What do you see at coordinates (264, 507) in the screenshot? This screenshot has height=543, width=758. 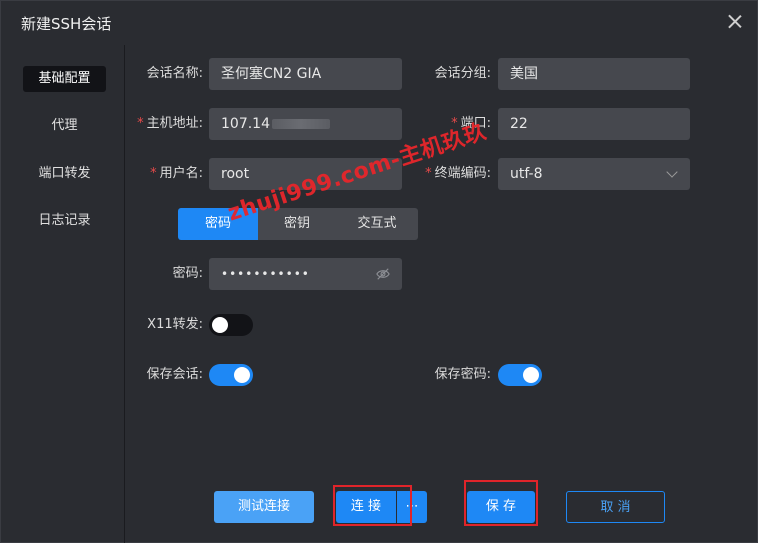 I see `test-connection-button: 测试连接` at bounding box center [264, 507].